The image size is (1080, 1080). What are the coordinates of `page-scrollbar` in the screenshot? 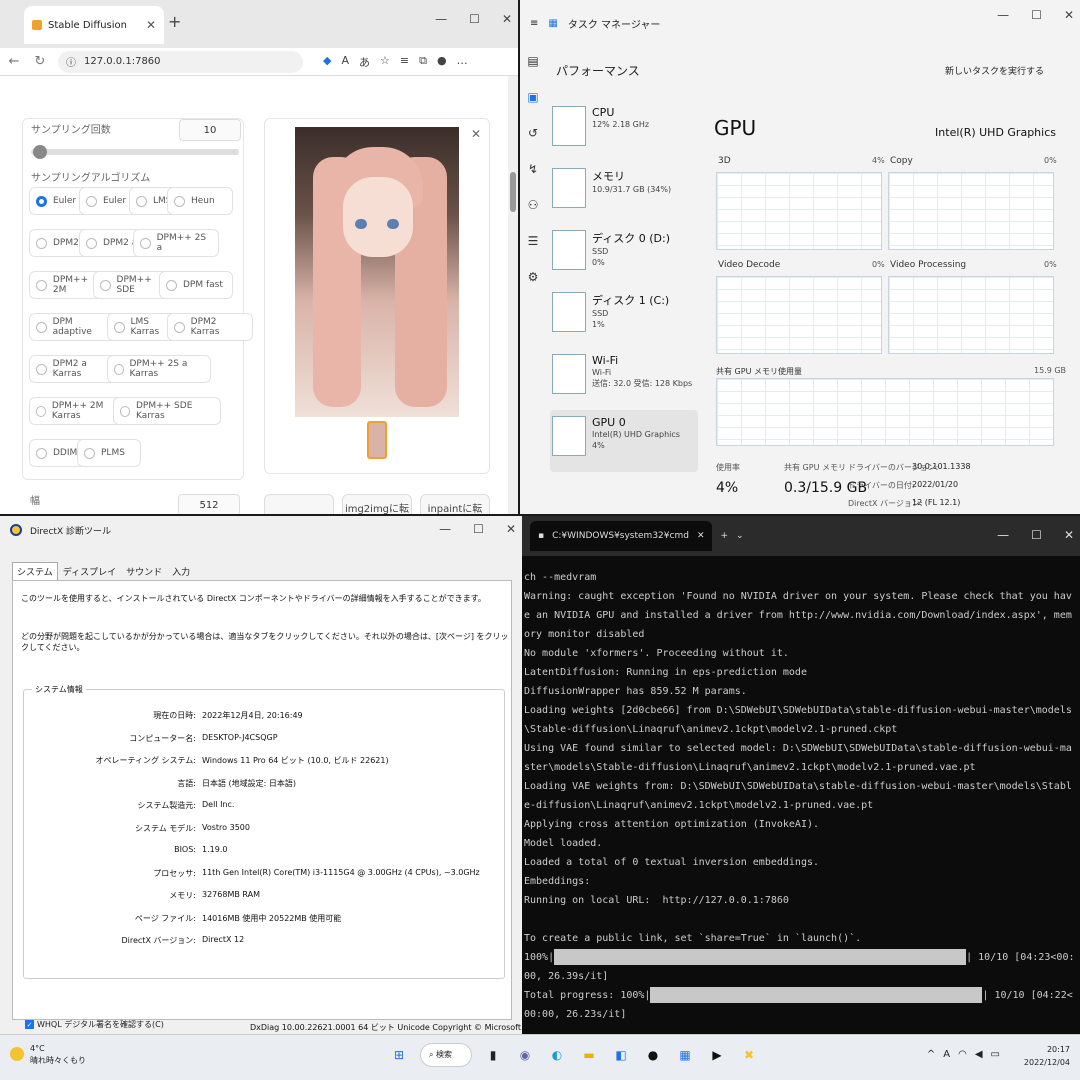 It's located at (513, 295).